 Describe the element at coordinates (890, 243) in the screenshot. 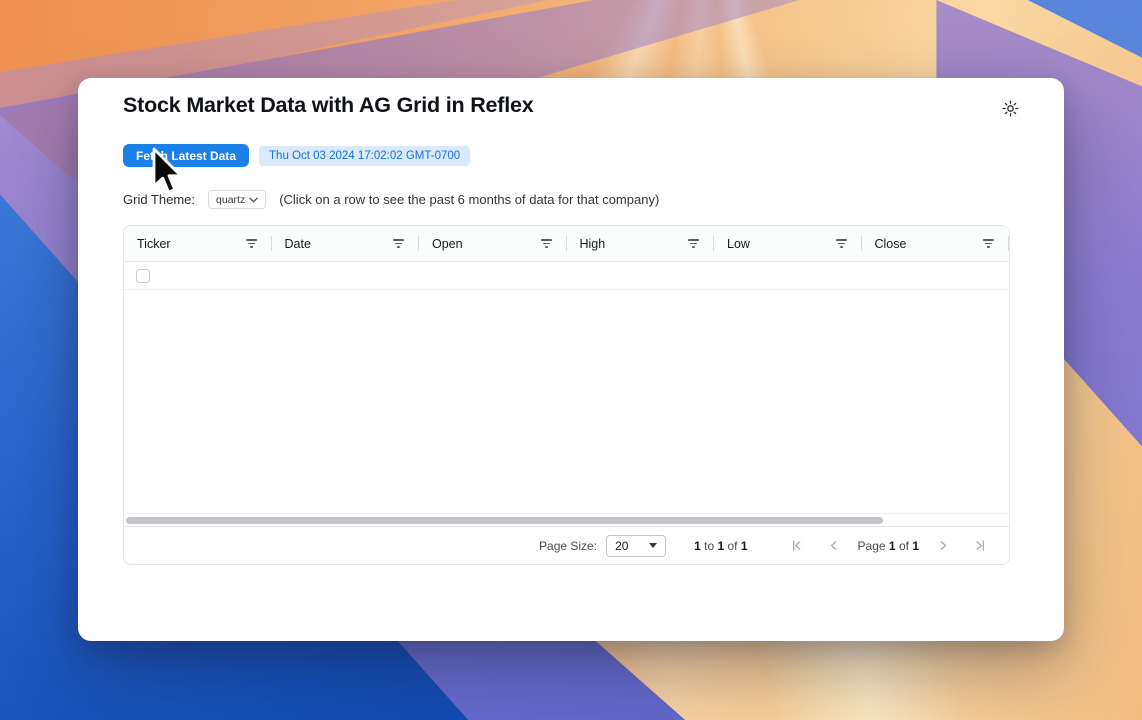

I see `column-label: Close` at that location.